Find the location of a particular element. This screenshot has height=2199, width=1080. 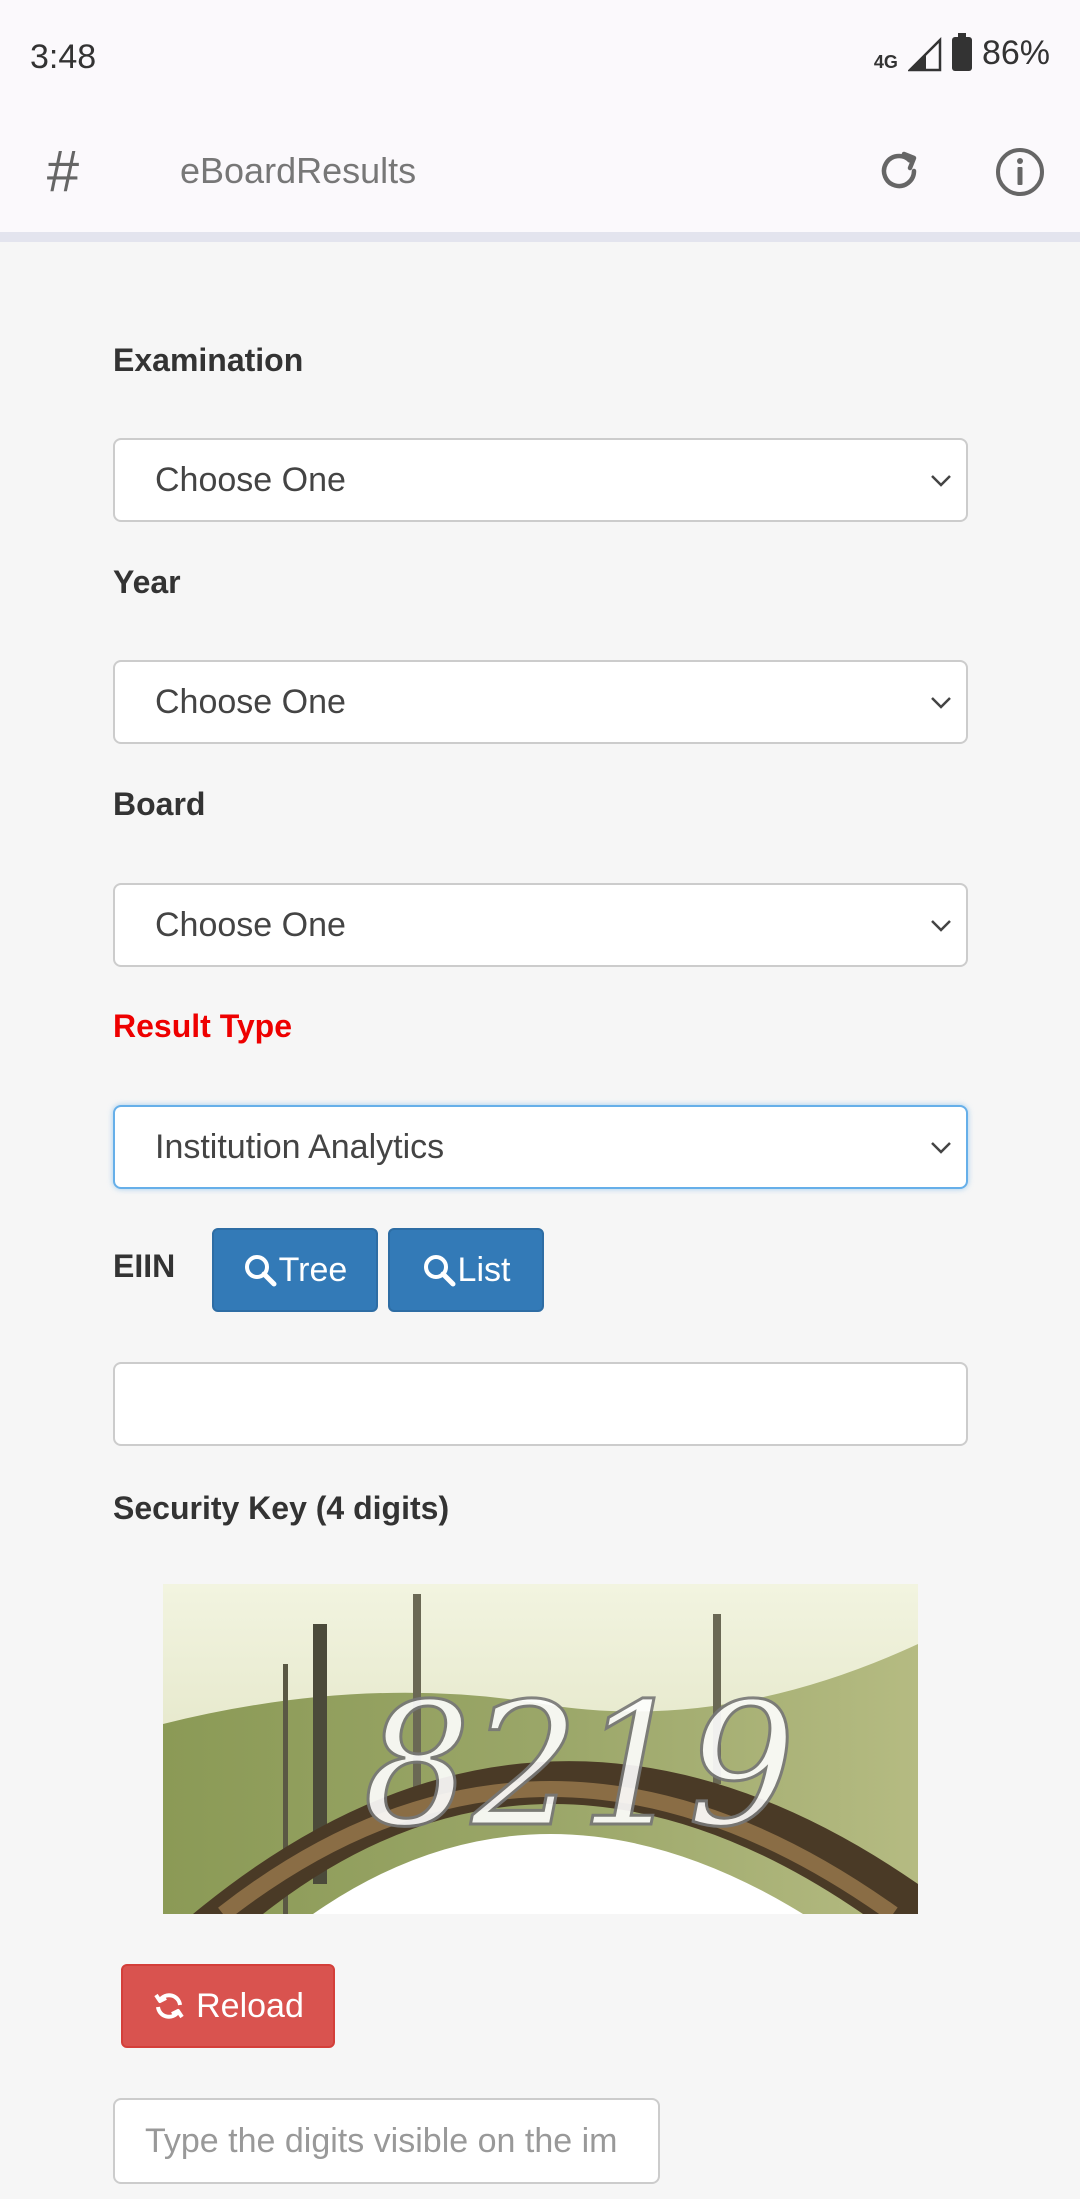

board-select: Choose One is located at coordinates (540, 925).